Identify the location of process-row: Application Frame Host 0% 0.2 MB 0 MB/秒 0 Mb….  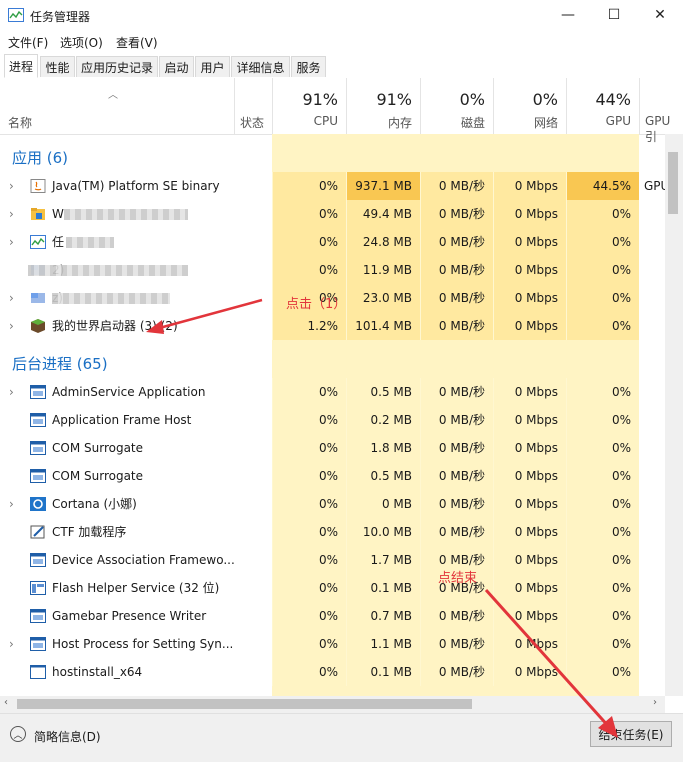
(332, 420).